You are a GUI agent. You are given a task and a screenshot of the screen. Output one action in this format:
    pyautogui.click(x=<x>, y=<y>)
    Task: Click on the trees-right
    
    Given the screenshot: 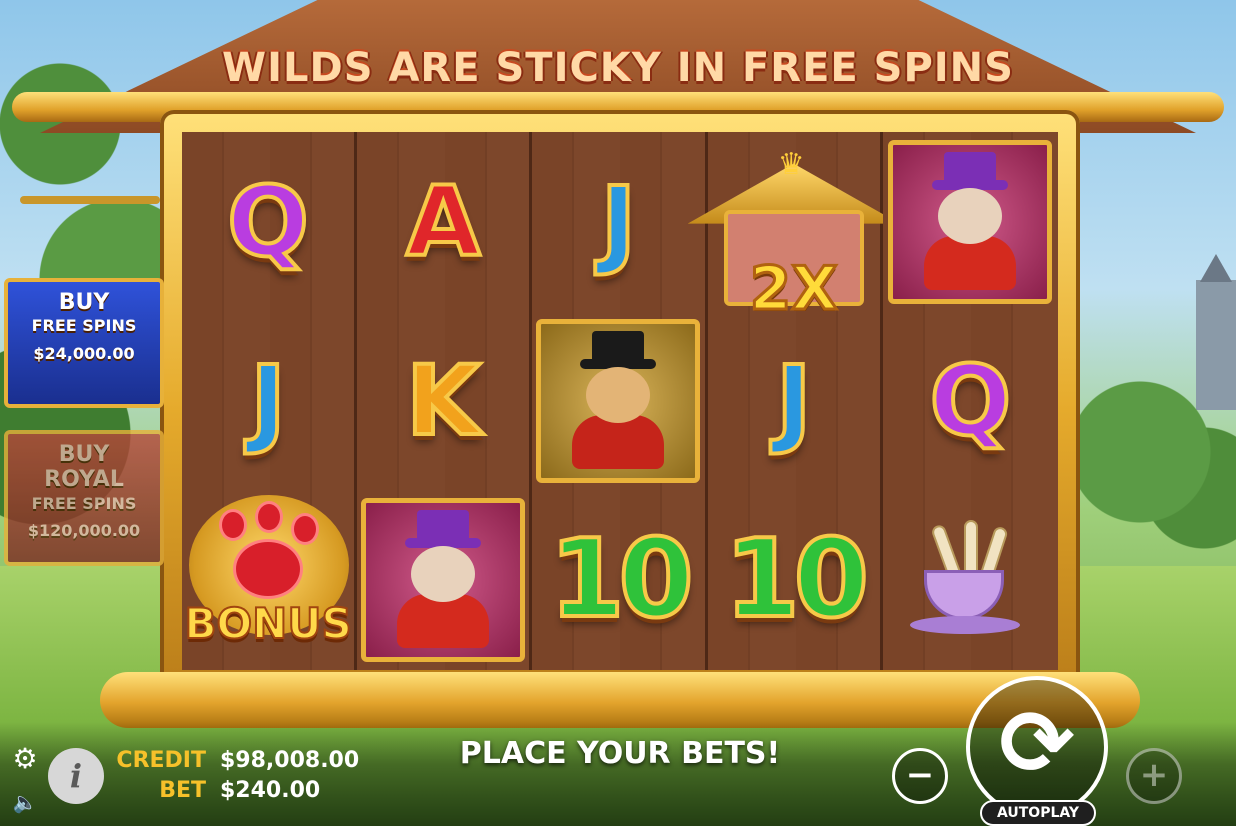 What is the action you would take?
    pyautogui.click(x=1156, y=470)
    